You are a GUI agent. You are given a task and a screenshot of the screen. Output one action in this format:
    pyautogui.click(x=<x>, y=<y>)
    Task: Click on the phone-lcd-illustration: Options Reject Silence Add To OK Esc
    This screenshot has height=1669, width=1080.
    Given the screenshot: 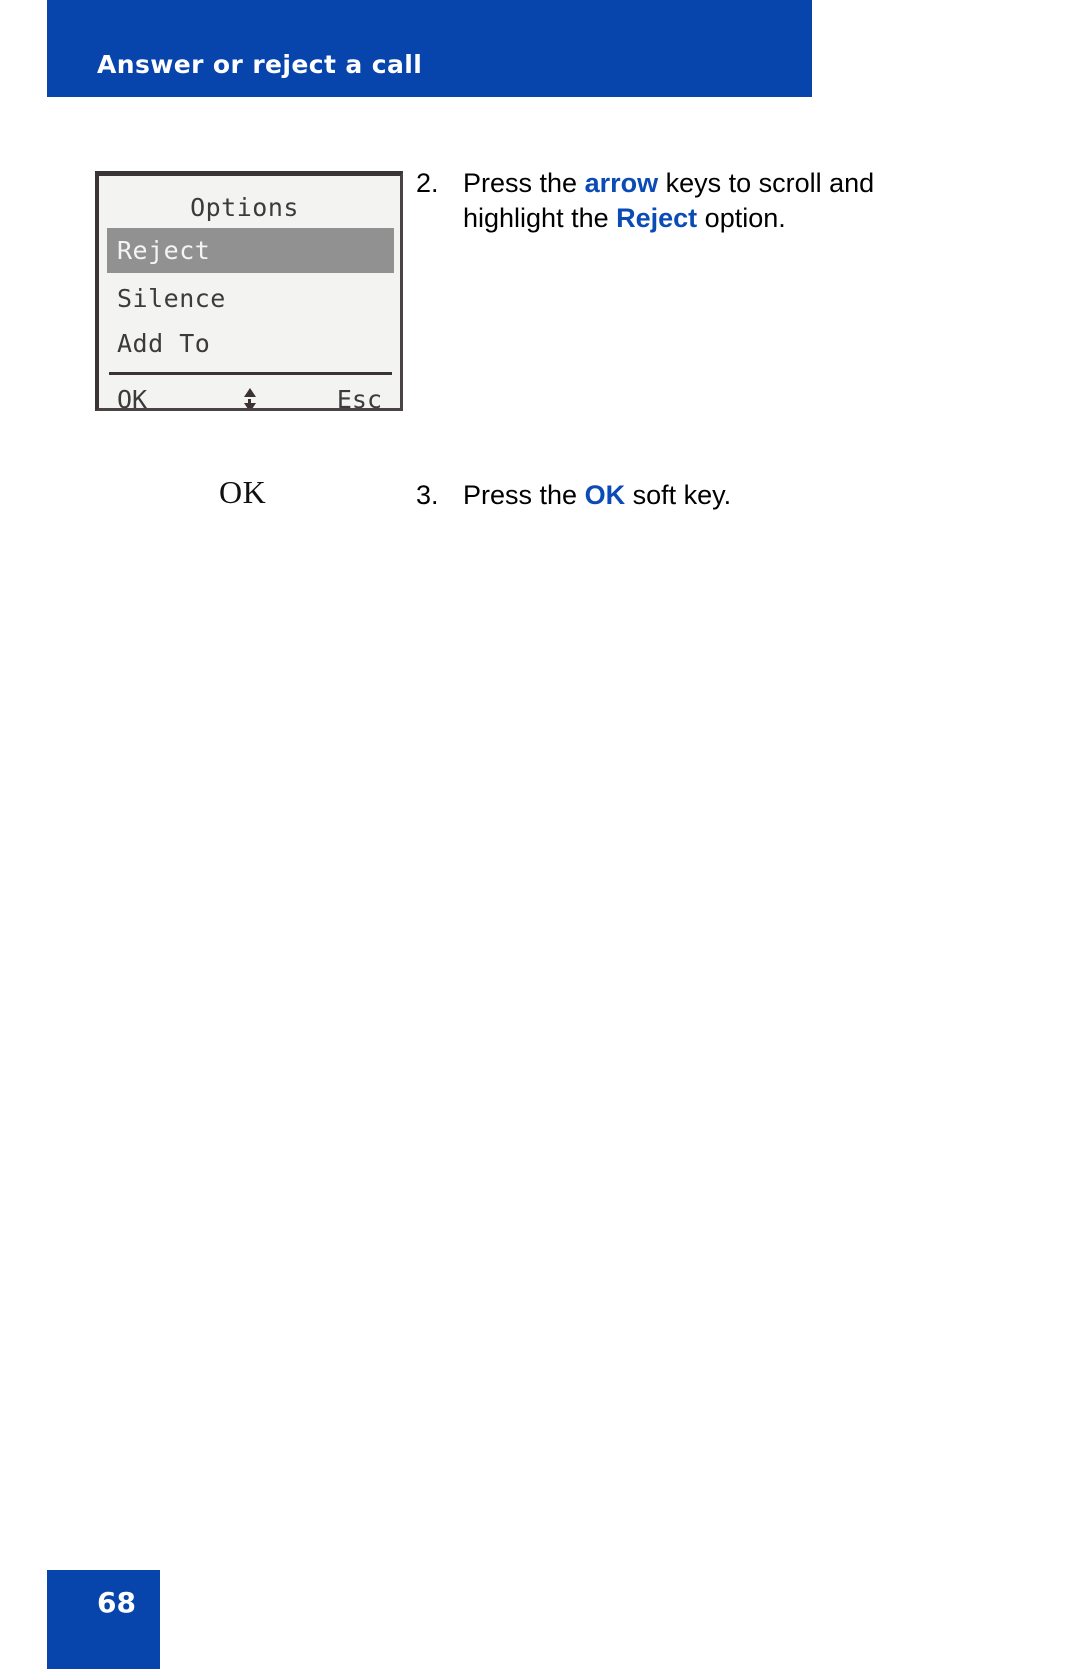 What is the action you would take?
    pyautogui.click(x=249, y=291)
    